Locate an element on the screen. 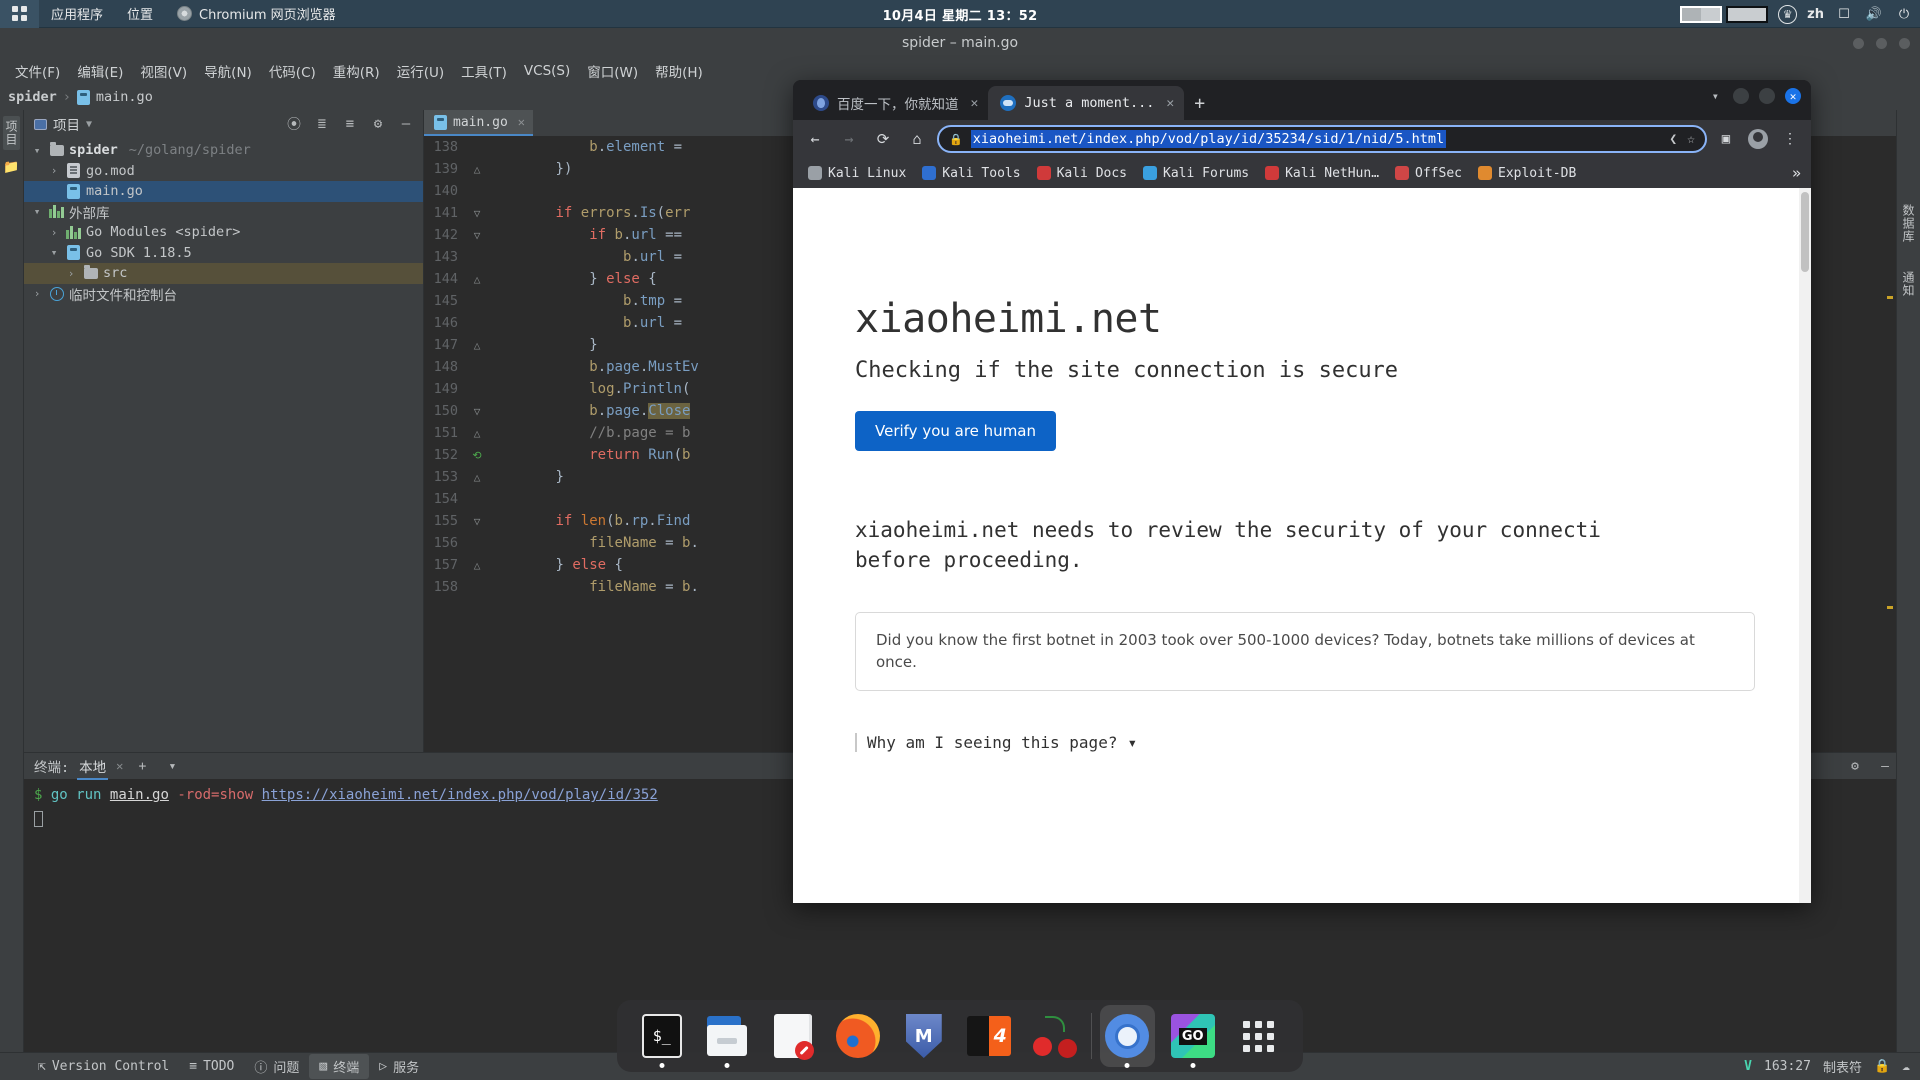 The height and width of the screenshot is (1080, 1920). bookmark-item: Kali Forums is located at coordinates (1196, 173).